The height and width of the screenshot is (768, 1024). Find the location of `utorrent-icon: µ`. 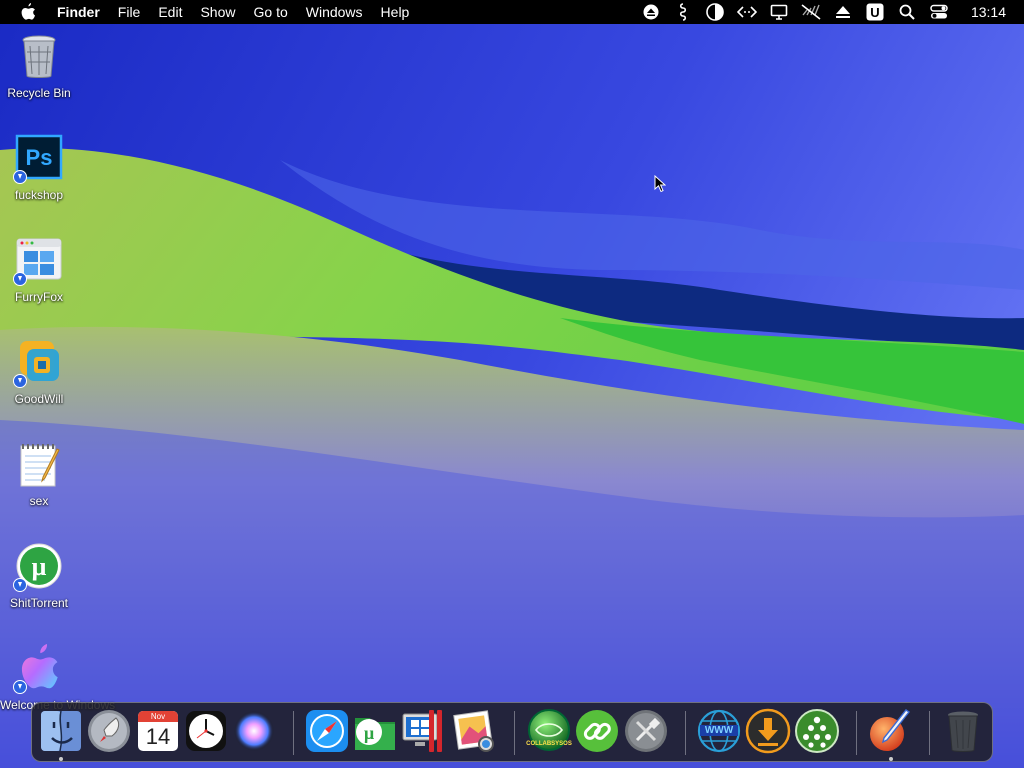

utorrent-icon: µ is located at coordinates (38, 567).